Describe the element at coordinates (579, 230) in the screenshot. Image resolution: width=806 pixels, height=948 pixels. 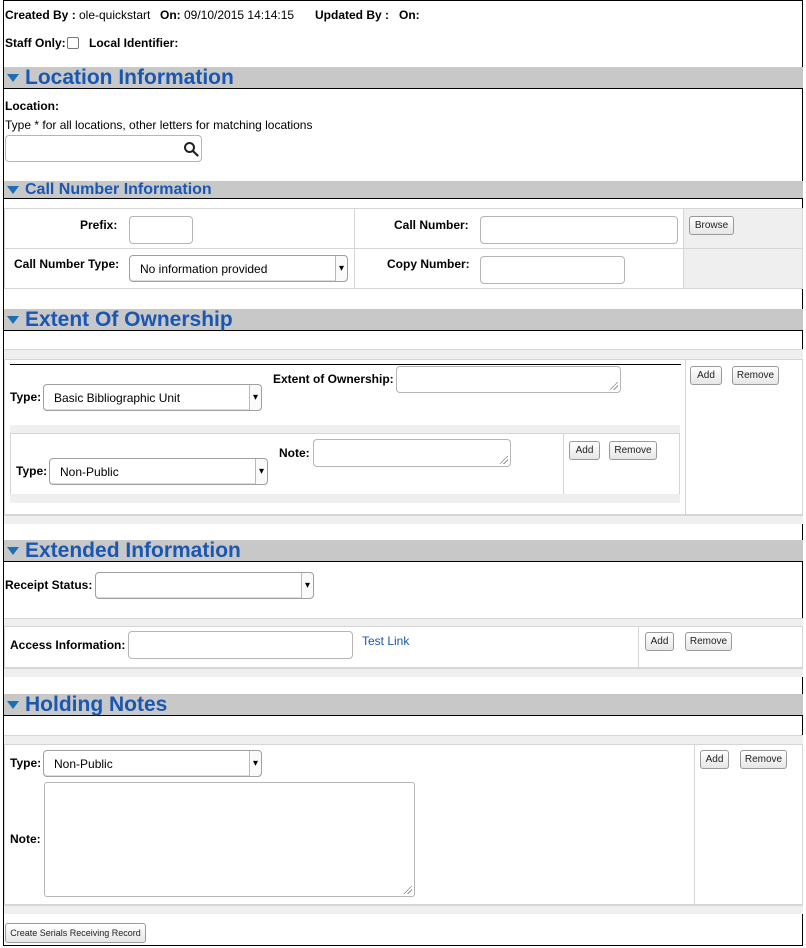
I see `call-number-input` at that location.